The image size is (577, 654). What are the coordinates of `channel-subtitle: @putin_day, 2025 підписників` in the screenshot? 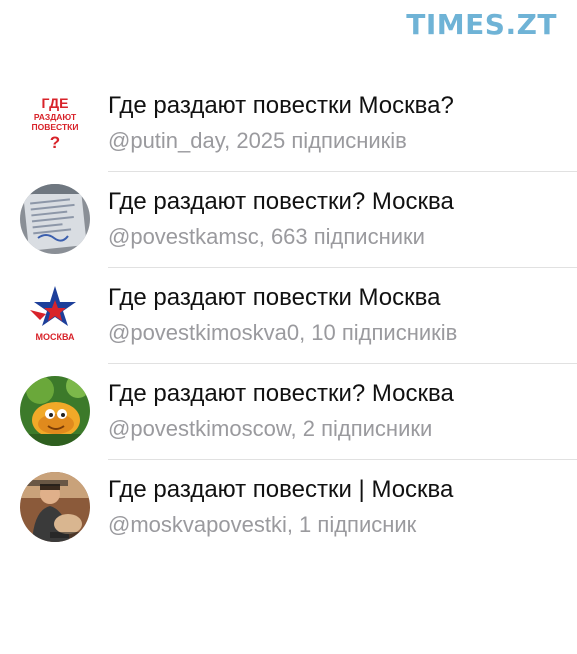 It's located at (257, 140).